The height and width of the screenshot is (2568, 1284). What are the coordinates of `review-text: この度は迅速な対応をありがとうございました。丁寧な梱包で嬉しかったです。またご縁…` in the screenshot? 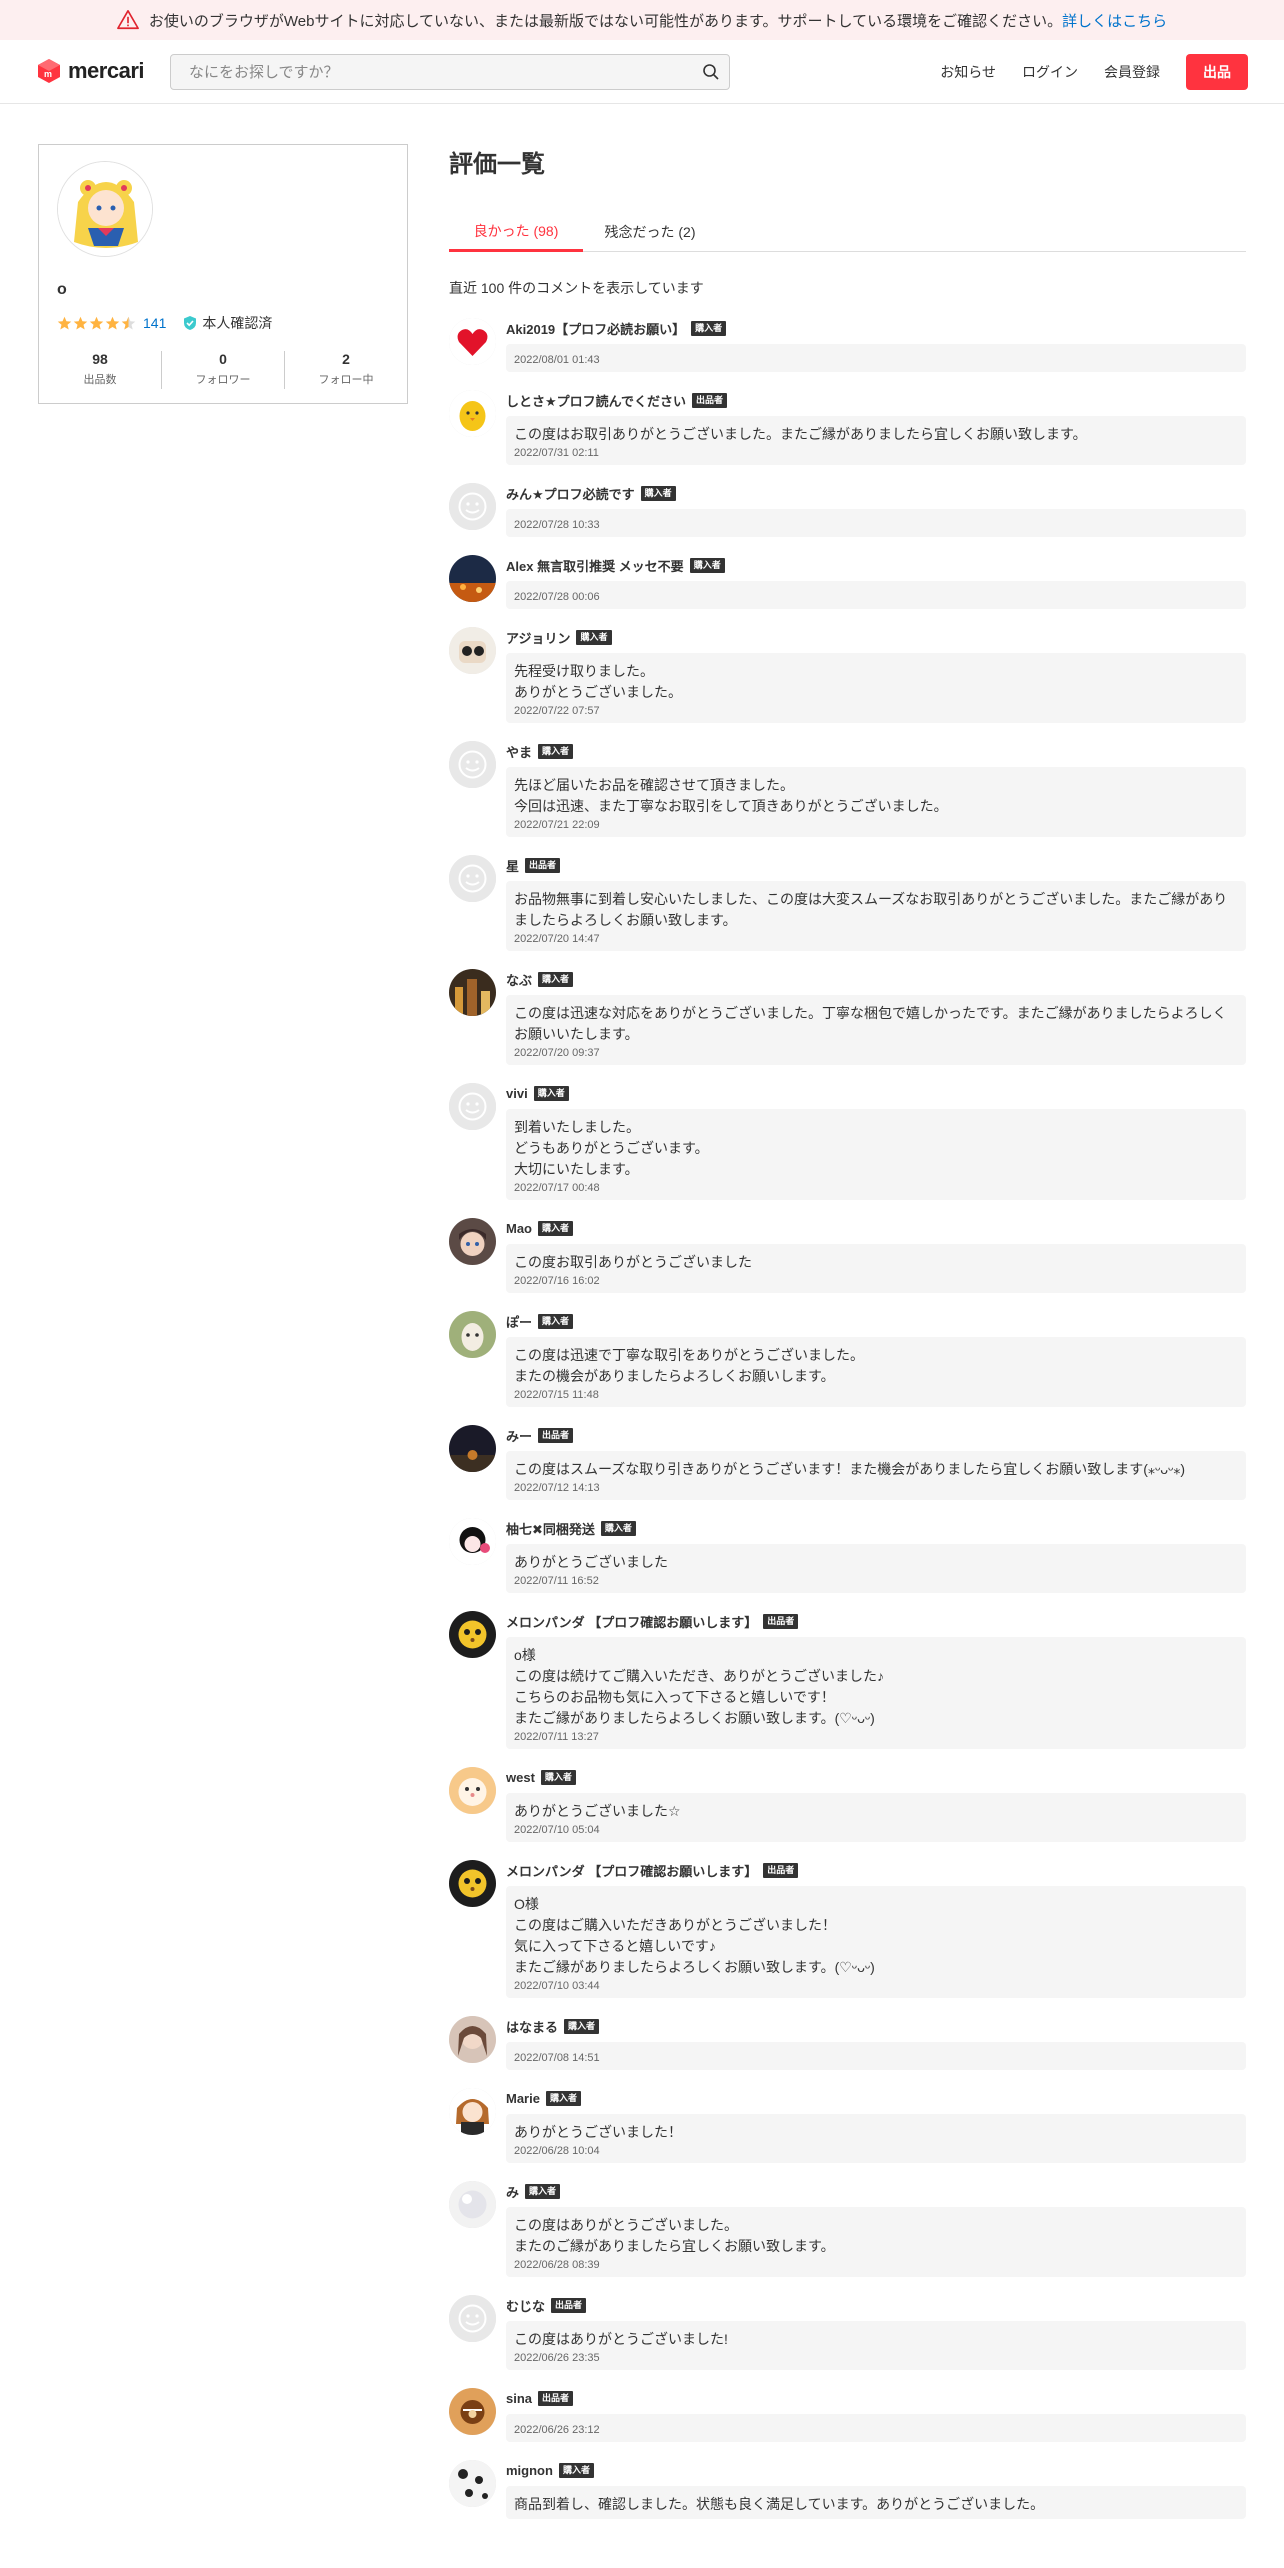 It's located at (870, 1023).